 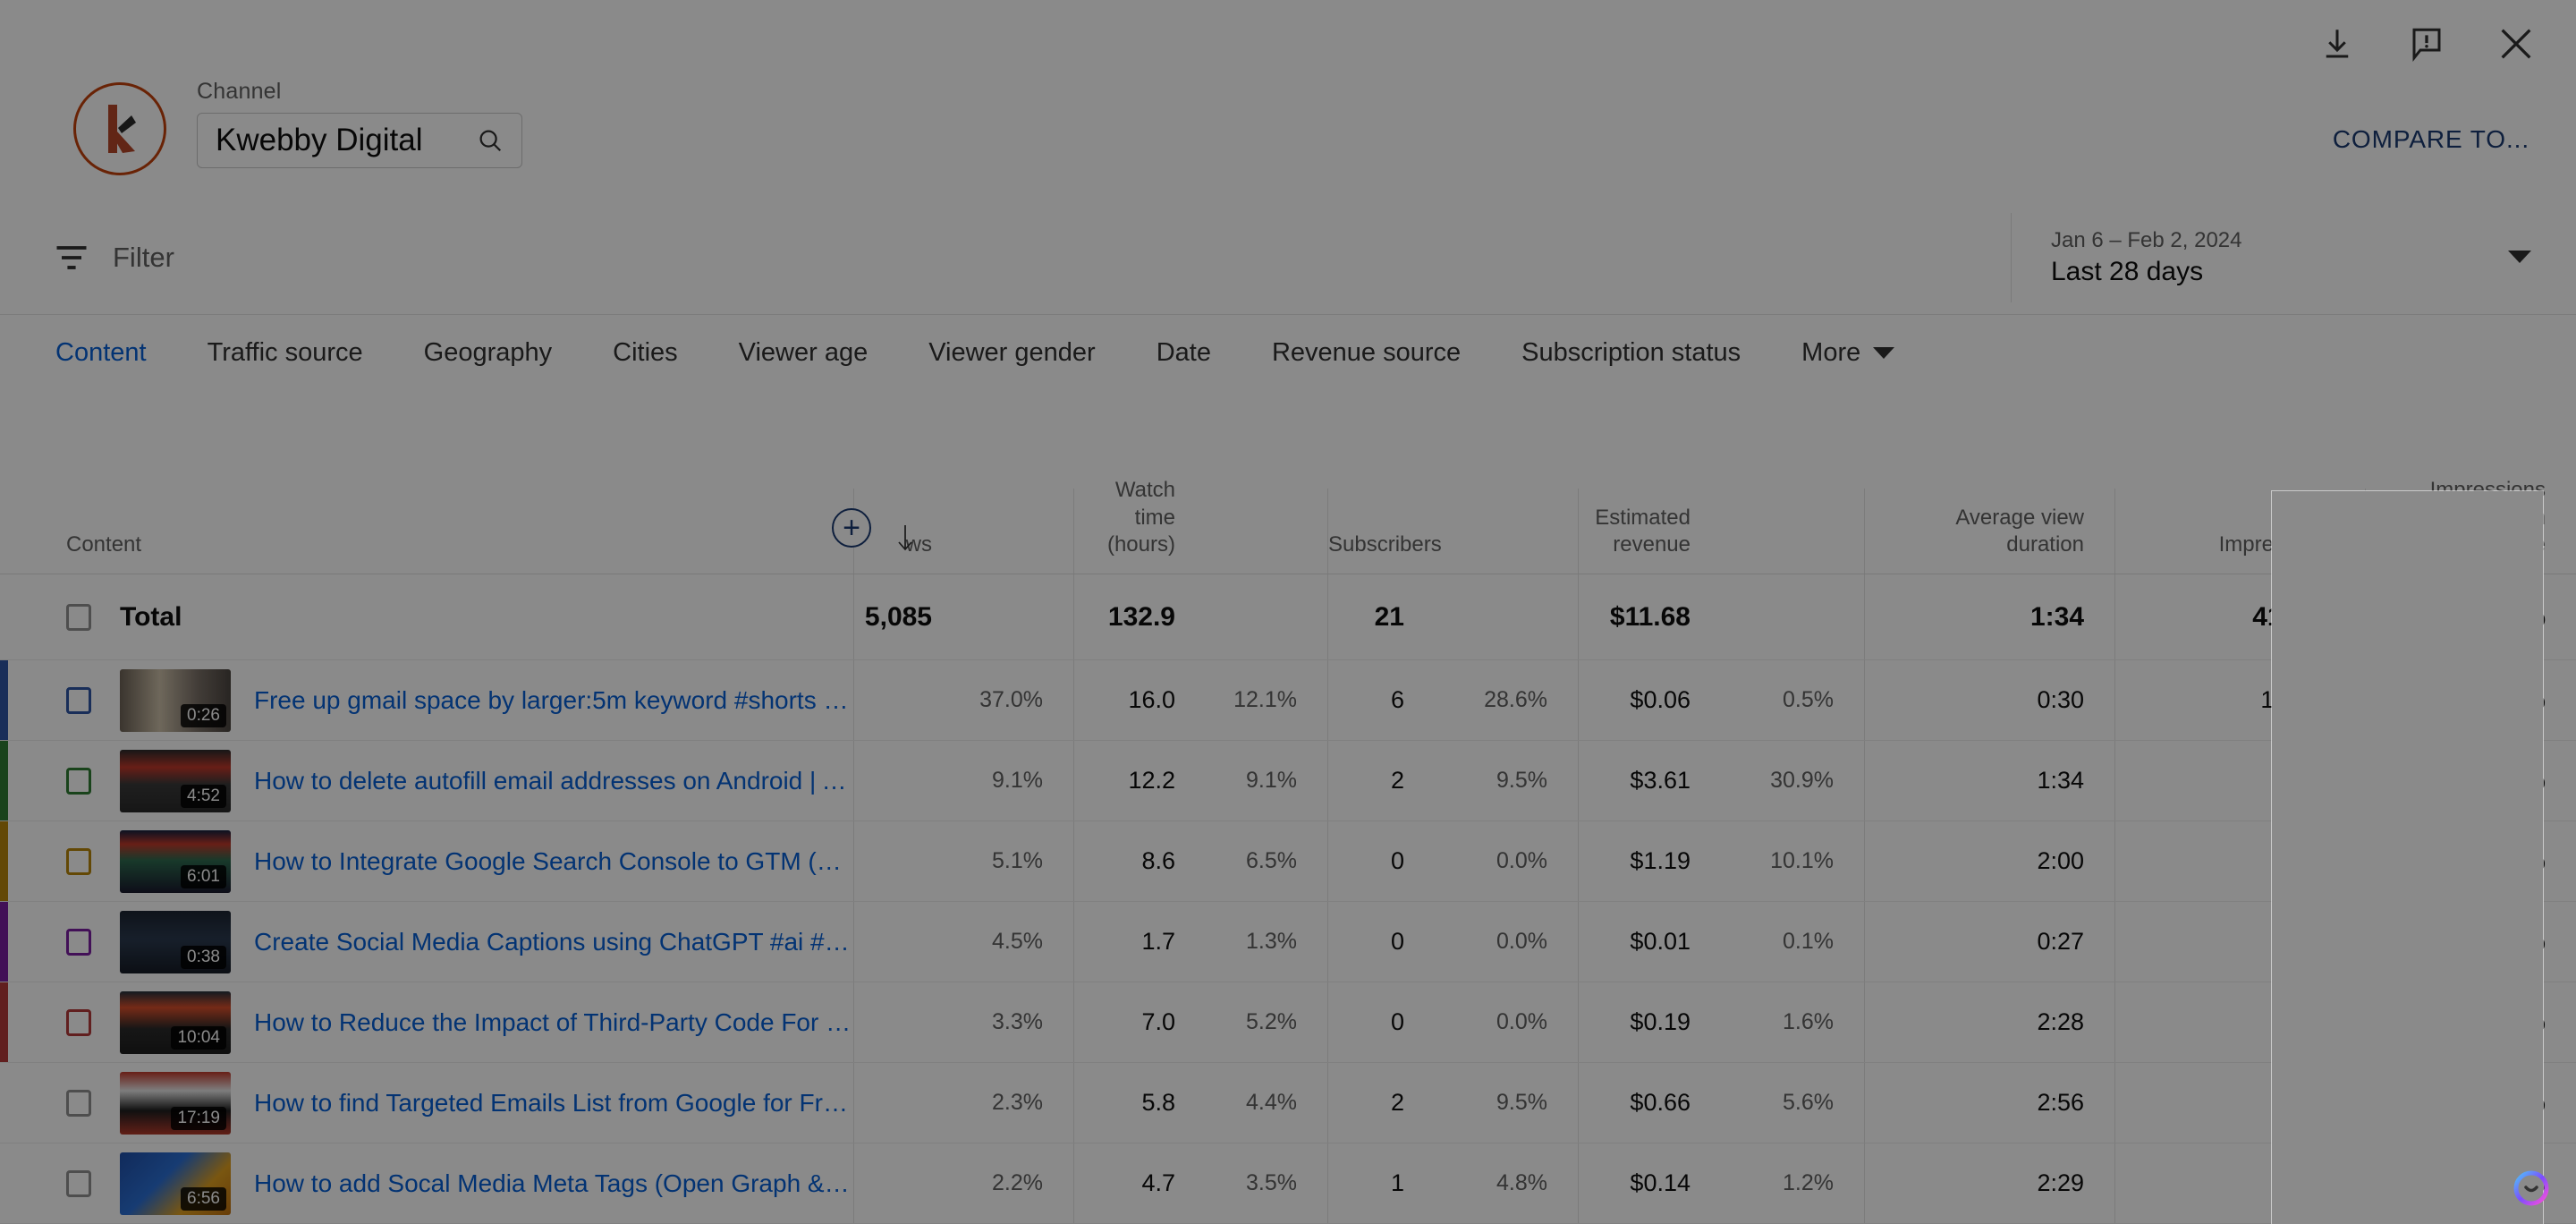 I want to click on total-average-view-duration: 1:34, so click(x=1989, y=616).